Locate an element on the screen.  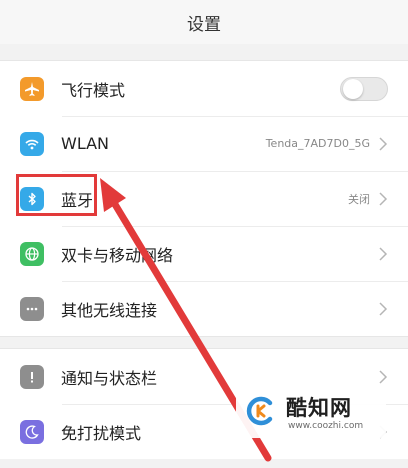
do-not-disturb-label: 免打扰模式 is located at coordinates (101, 433).